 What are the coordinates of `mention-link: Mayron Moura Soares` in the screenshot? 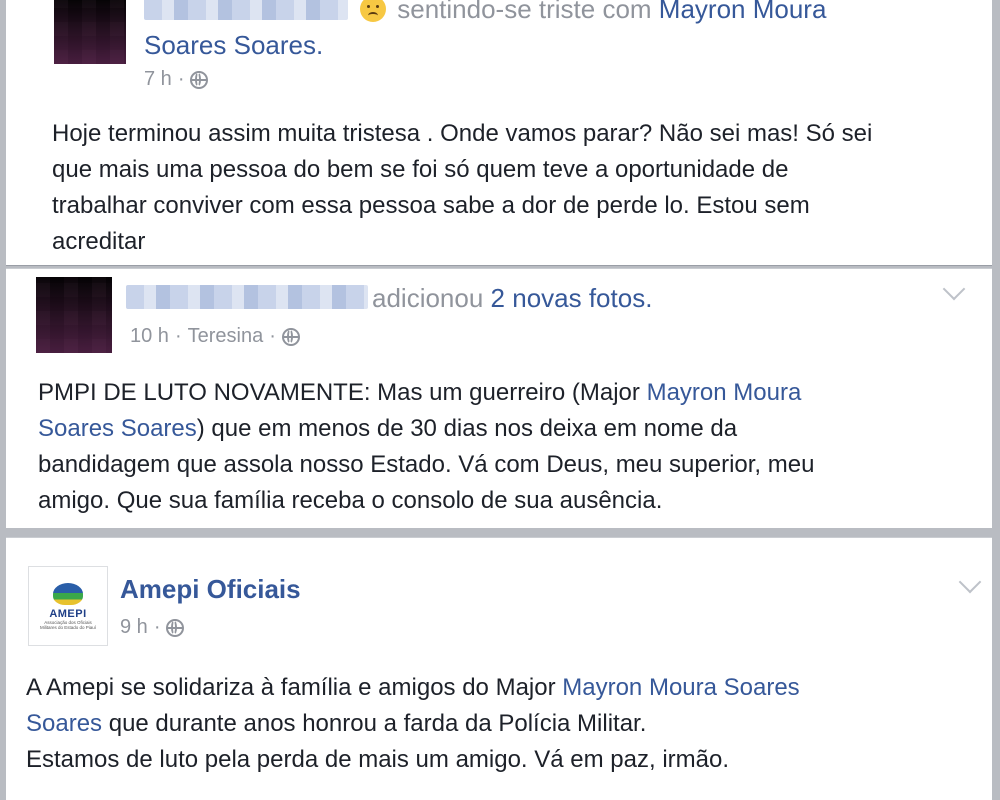 It's located at (680, 687).